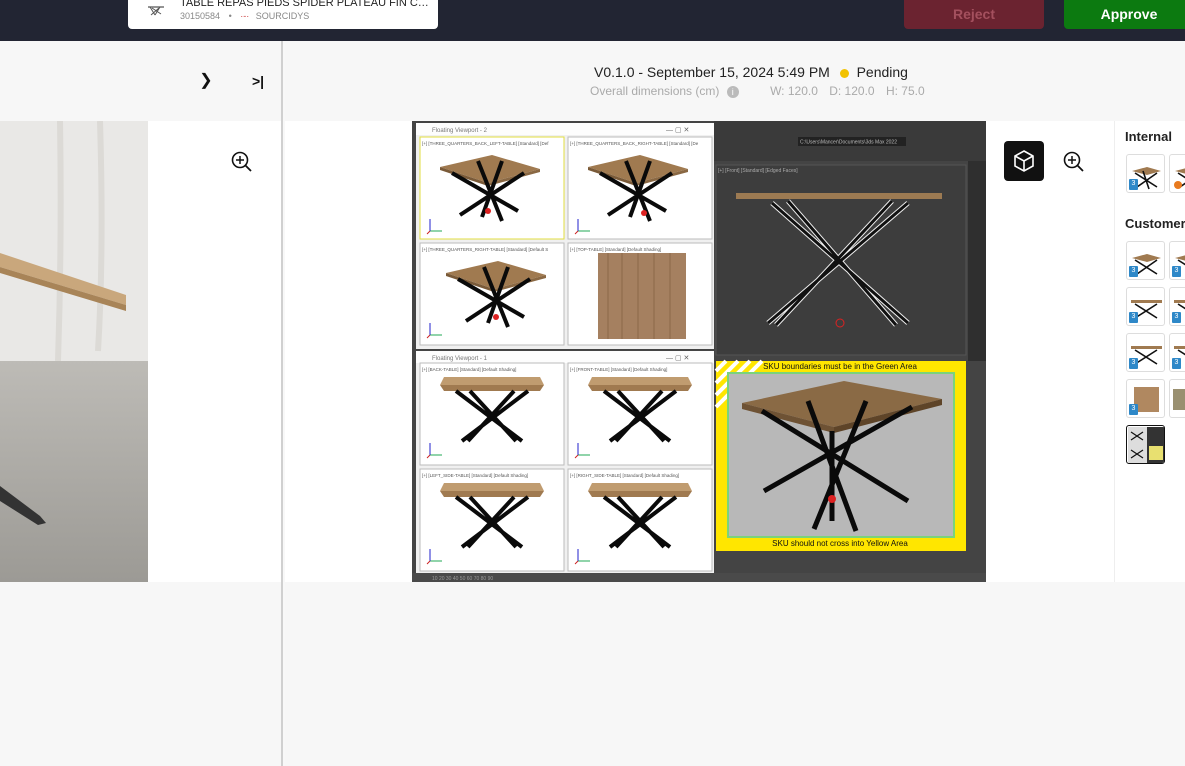 This screenshot has width=1185, height=766. I want to click on reject-button: Reject, so click(974, 14).